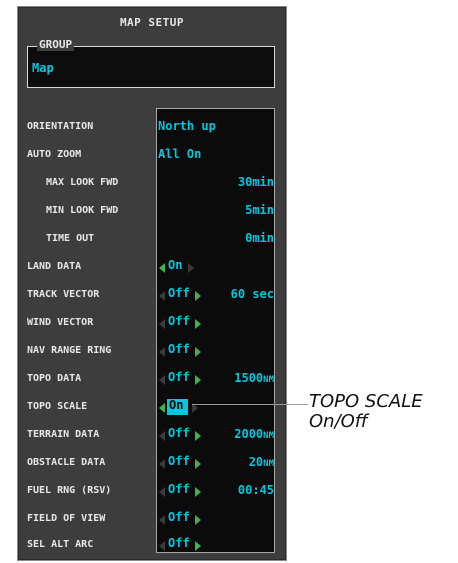  I want to click on min-look-fwd-value: 5min, so click(259, 210).